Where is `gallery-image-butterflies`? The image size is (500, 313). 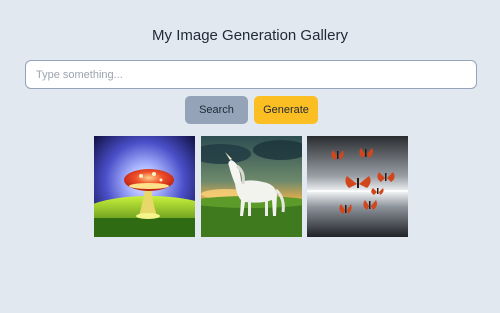 gallery-image-butterflies is located at coordinates (357, 186).